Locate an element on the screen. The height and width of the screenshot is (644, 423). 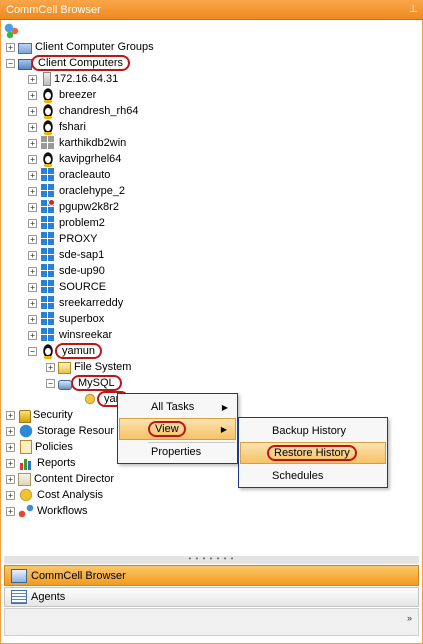
tree-item-client: + oraclehype_2 is located at coordinates (76, 191).